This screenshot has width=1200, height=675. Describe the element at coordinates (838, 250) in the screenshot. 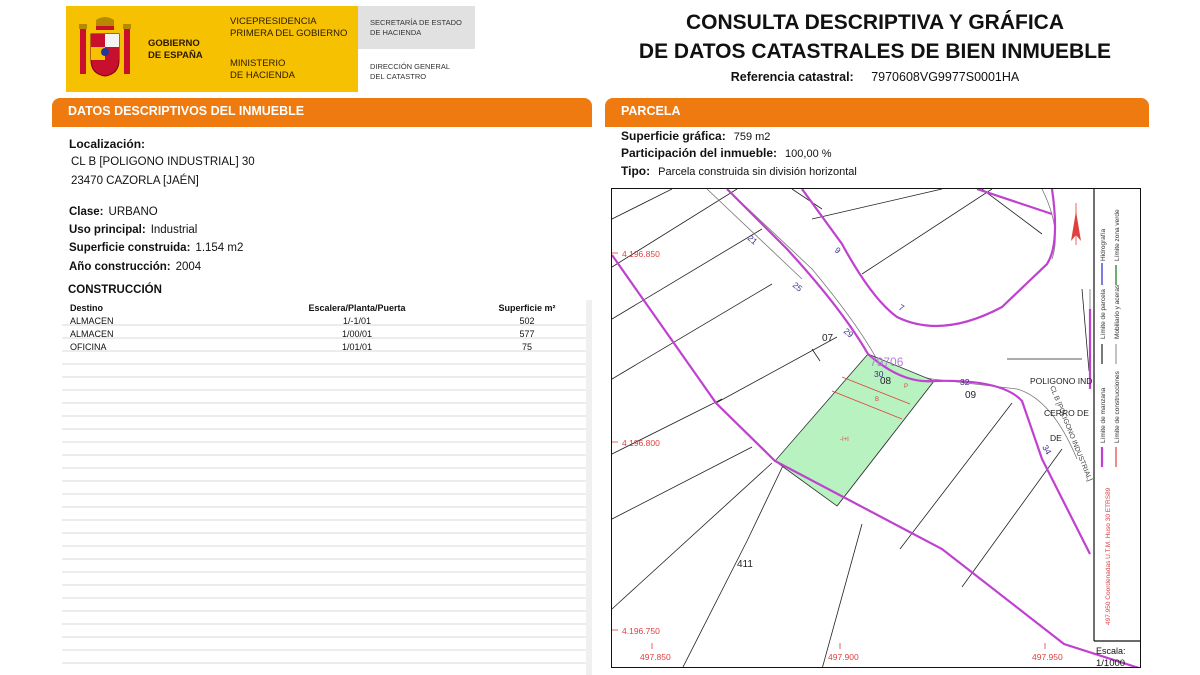

I see `street-number: 9` at that location.